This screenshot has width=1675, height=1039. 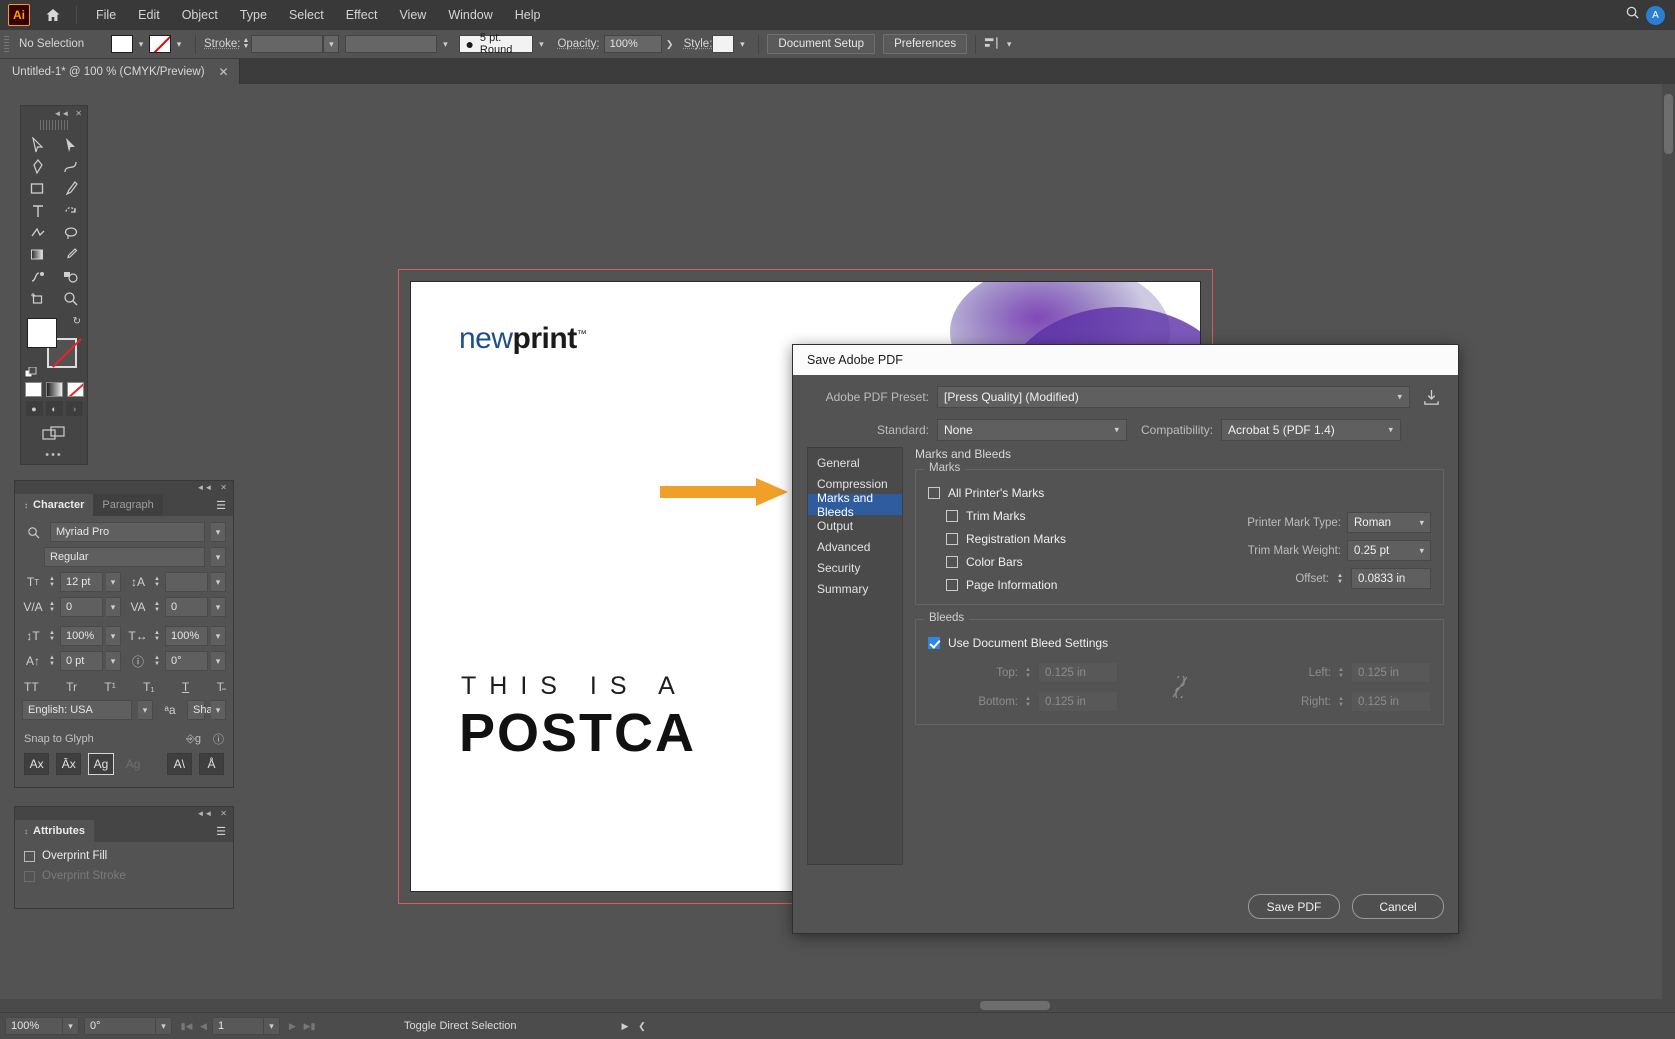 I want to click on stroke-profile-dropdown-icon: ▾, so click(x=445, y=44).